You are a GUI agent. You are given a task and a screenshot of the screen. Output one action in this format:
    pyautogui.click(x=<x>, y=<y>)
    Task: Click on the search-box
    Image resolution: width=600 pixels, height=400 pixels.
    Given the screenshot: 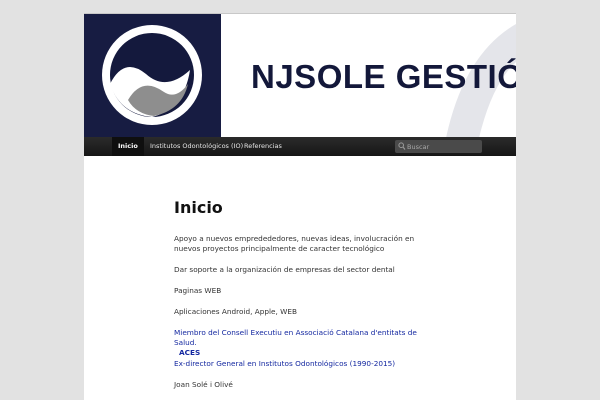 What is the action you would take?
    pyautogui.click(x=438, y=146)
    